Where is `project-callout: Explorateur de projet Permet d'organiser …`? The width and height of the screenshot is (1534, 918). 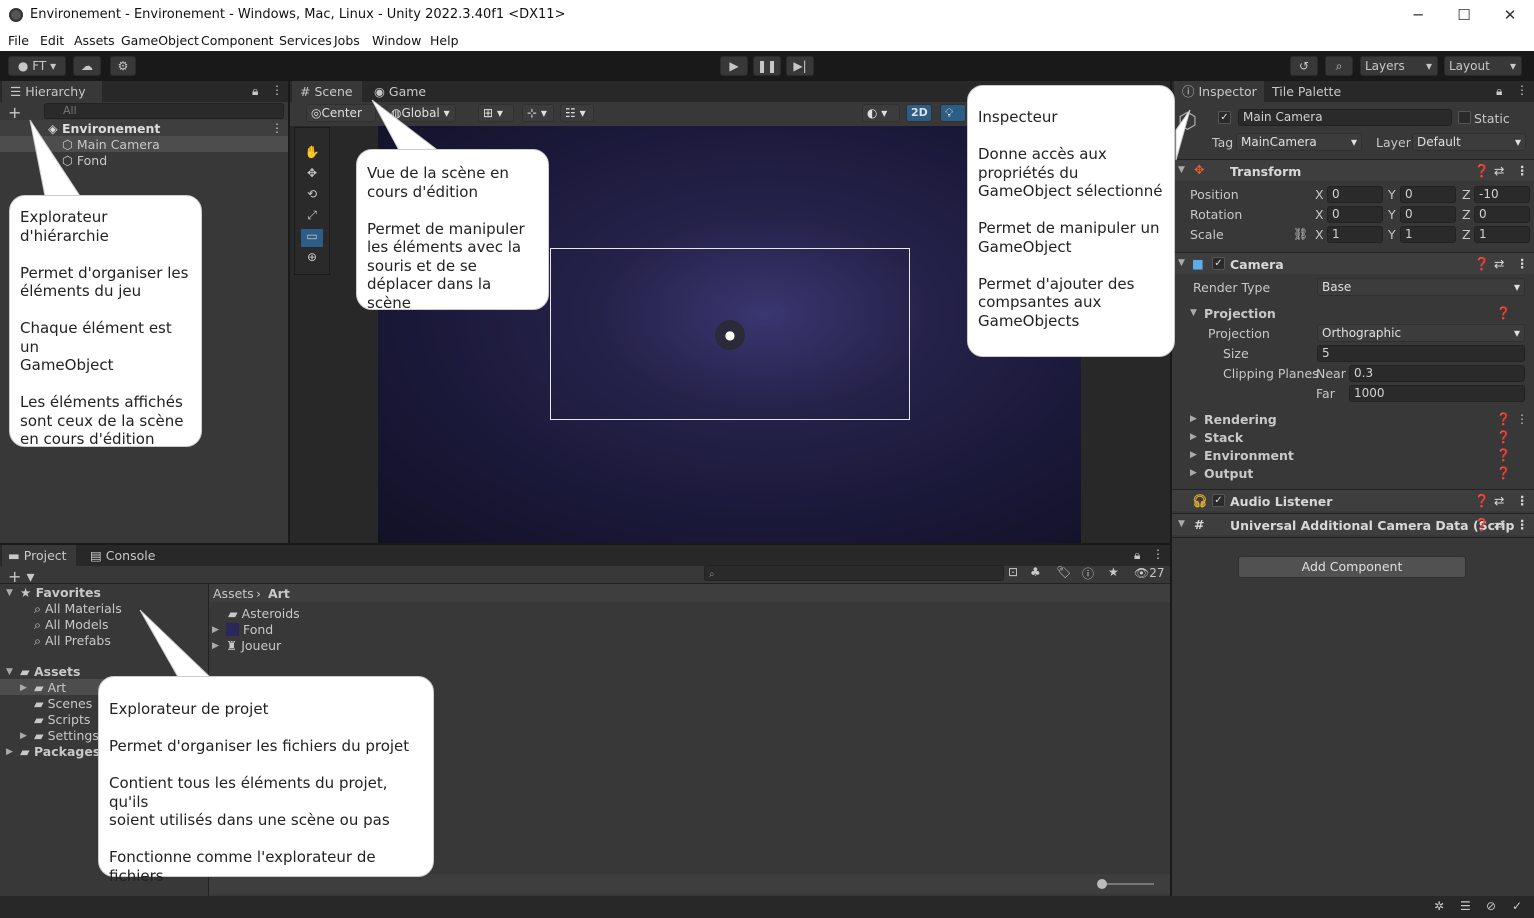 project-callout: Explorateur de projet Permet d'organiser … is located at coordinates (266, 780).